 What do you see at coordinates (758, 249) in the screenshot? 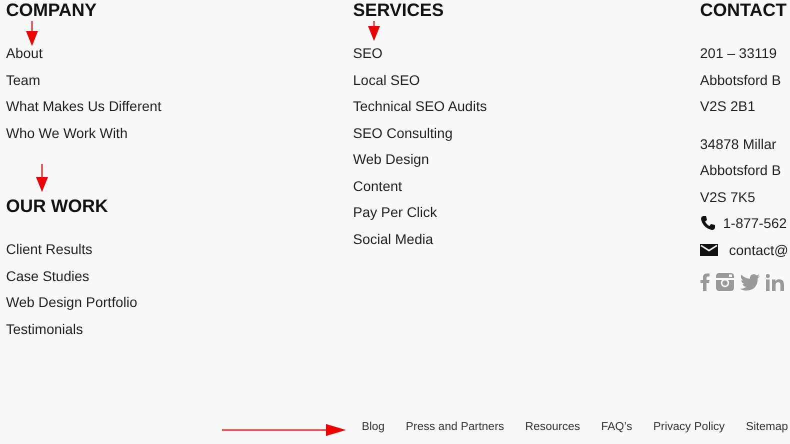
I see `email-link: contact@` at bounding box center [758, 249].